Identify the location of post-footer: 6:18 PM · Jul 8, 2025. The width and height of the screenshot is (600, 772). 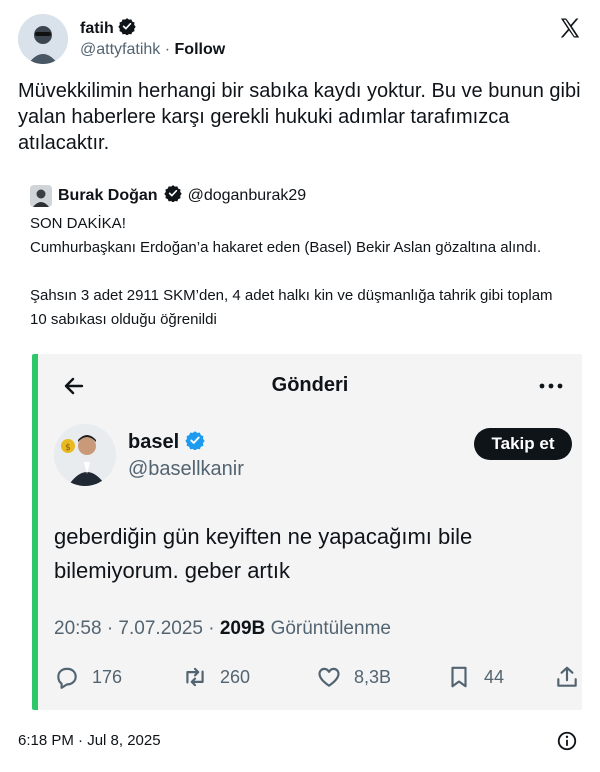
(300, 742).